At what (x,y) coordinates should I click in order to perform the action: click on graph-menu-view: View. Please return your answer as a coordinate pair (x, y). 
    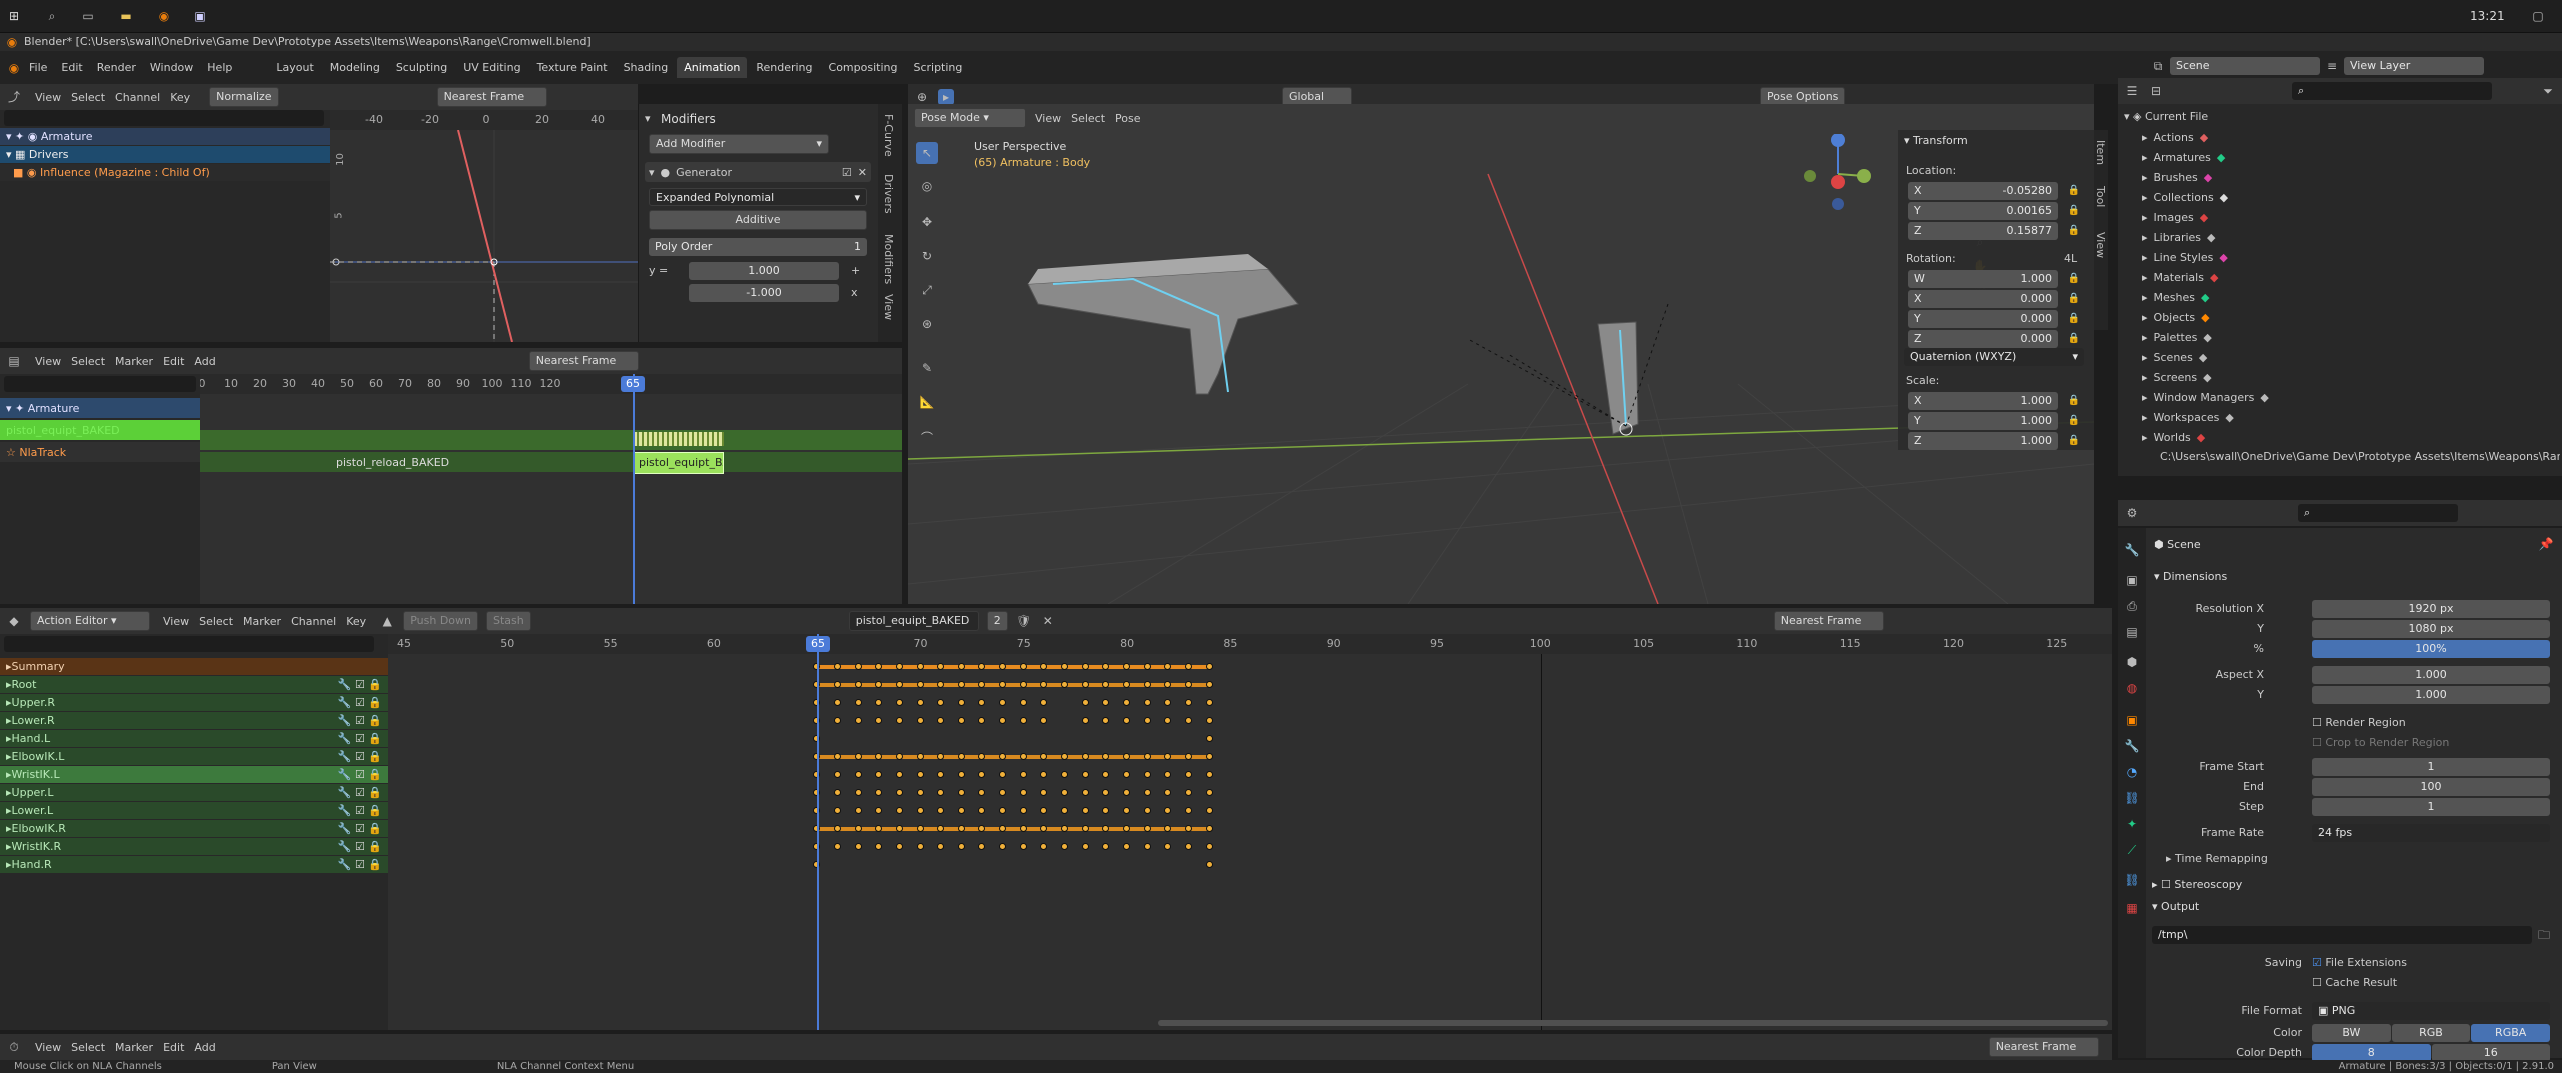
    Looking at the image, I should click on (48, 97).